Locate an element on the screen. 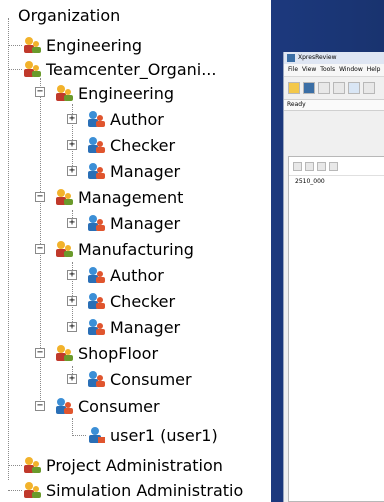 The image size is (384, 502). tree-item-simulation-administration: Simulation Administratio is located at coordinates (132, 490).